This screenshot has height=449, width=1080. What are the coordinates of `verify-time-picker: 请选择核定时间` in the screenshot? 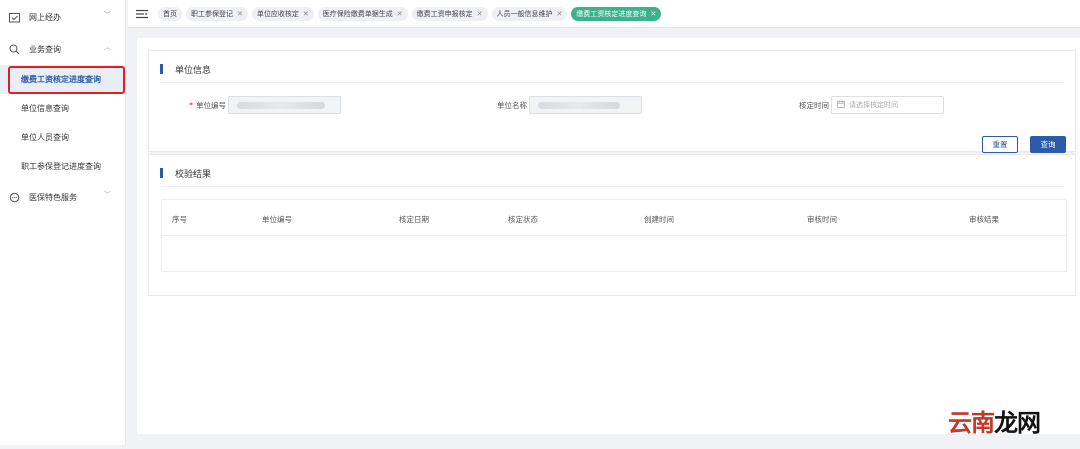 It's located at (887, 105).